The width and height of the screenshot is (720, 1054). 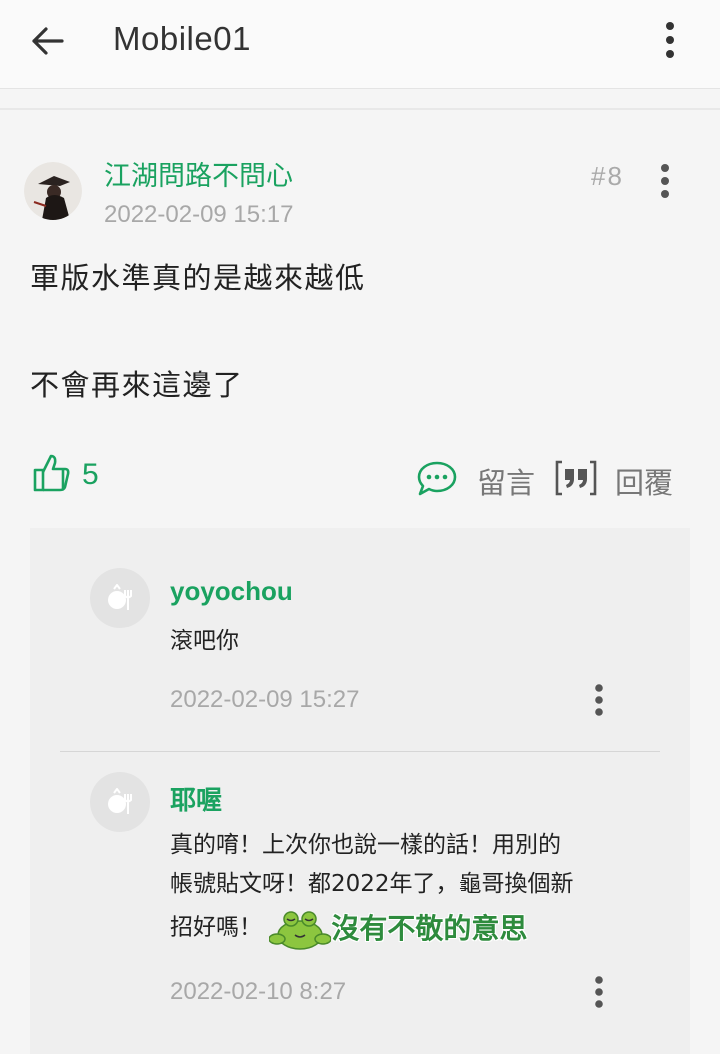 I want to click on quote-icon, so click(x=576, y=478).